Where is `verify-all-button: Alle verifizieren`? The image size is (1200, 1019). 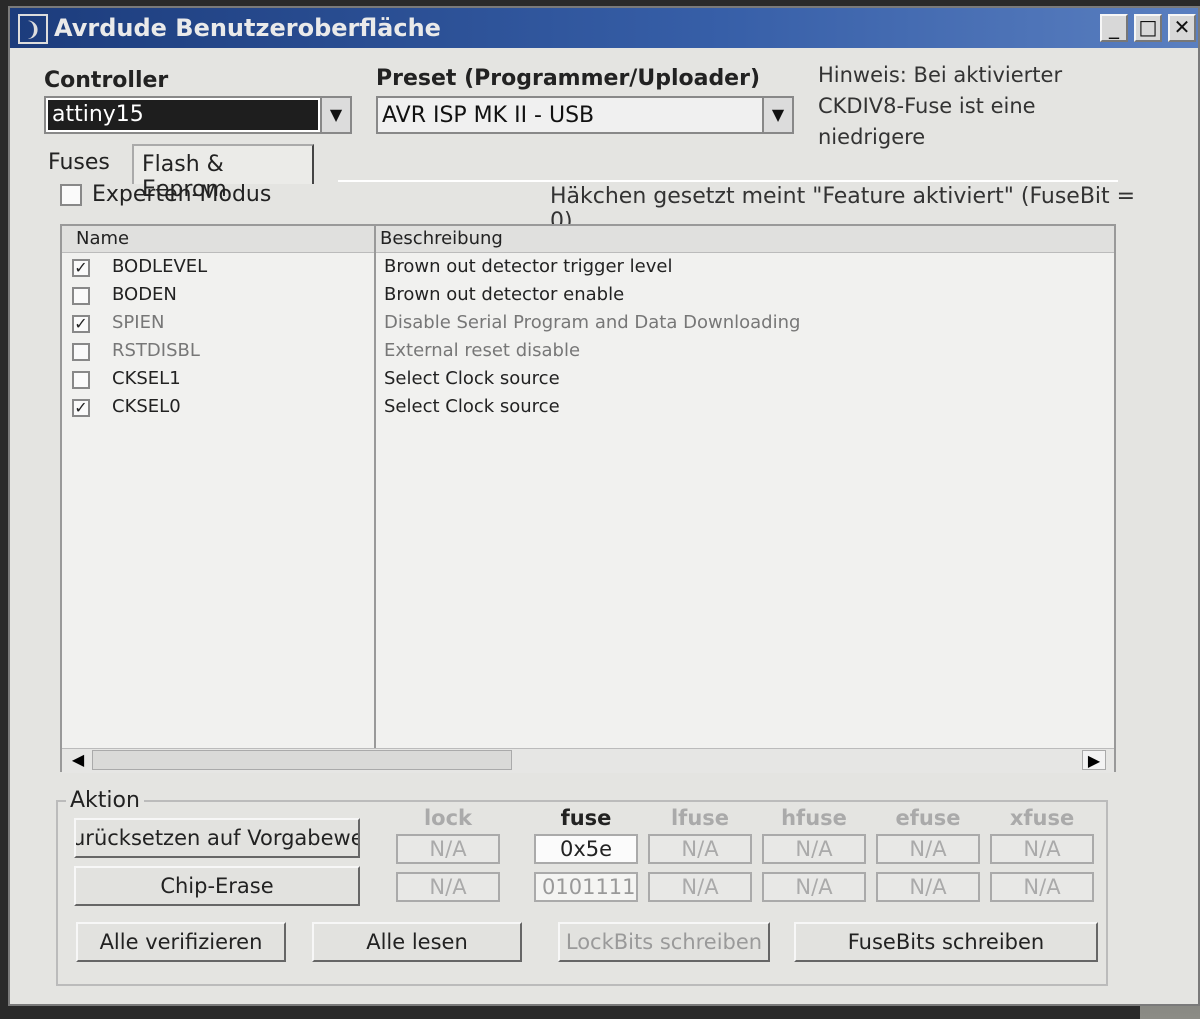 verify-all-button: Alle verifizieren is located at coordinates (181, 942).